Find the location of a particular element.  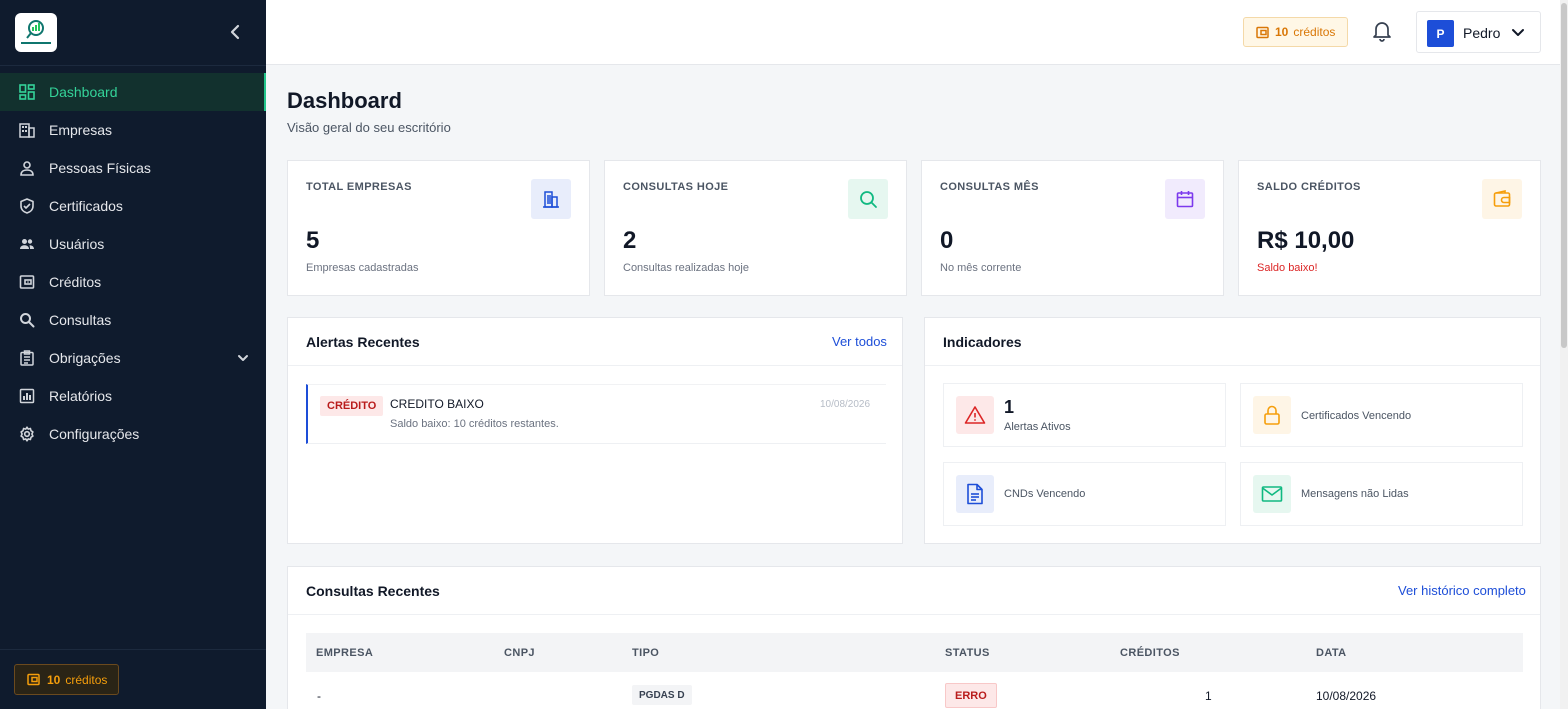

topbar-credits-badge: 10 créditos is located at coordinates (1295, 32).